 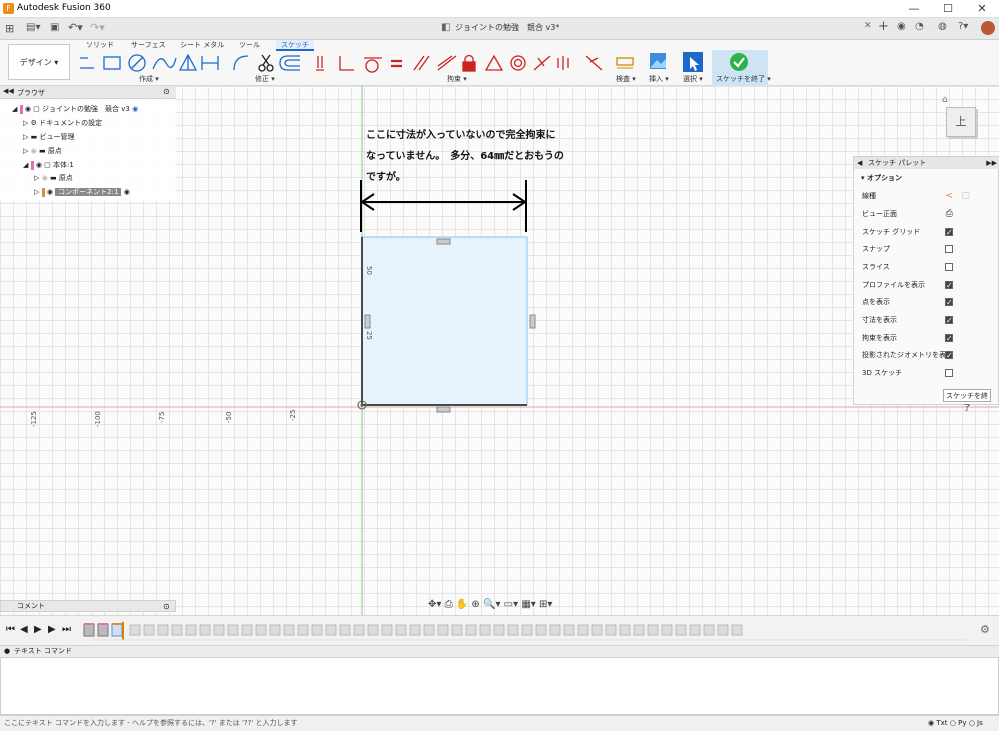 I want to click on radio-icon: ◉, so click(x=127, y=192).